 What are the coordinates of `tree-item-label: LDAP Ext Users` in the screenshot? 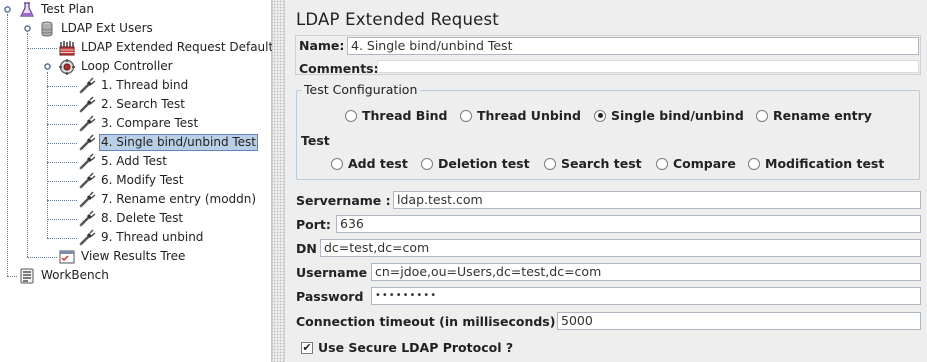 It's located at (107, 28).